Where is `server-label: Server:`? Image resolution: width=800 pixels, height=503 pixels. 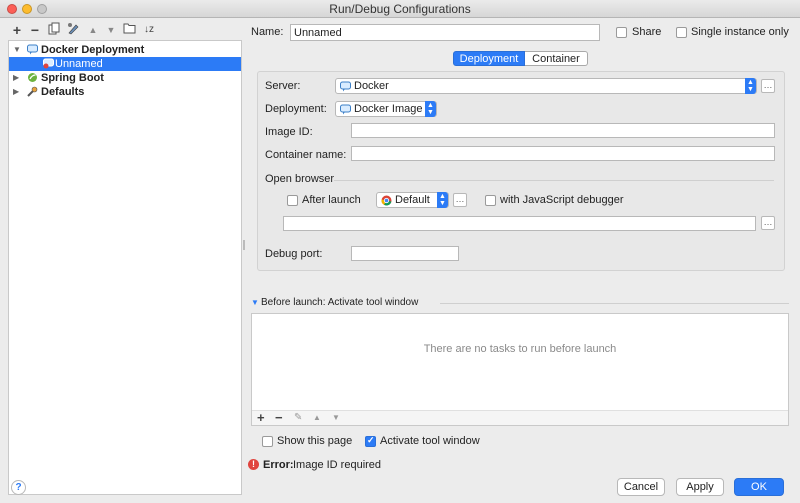
server-label: Server: is located at coordinates (283, 86).